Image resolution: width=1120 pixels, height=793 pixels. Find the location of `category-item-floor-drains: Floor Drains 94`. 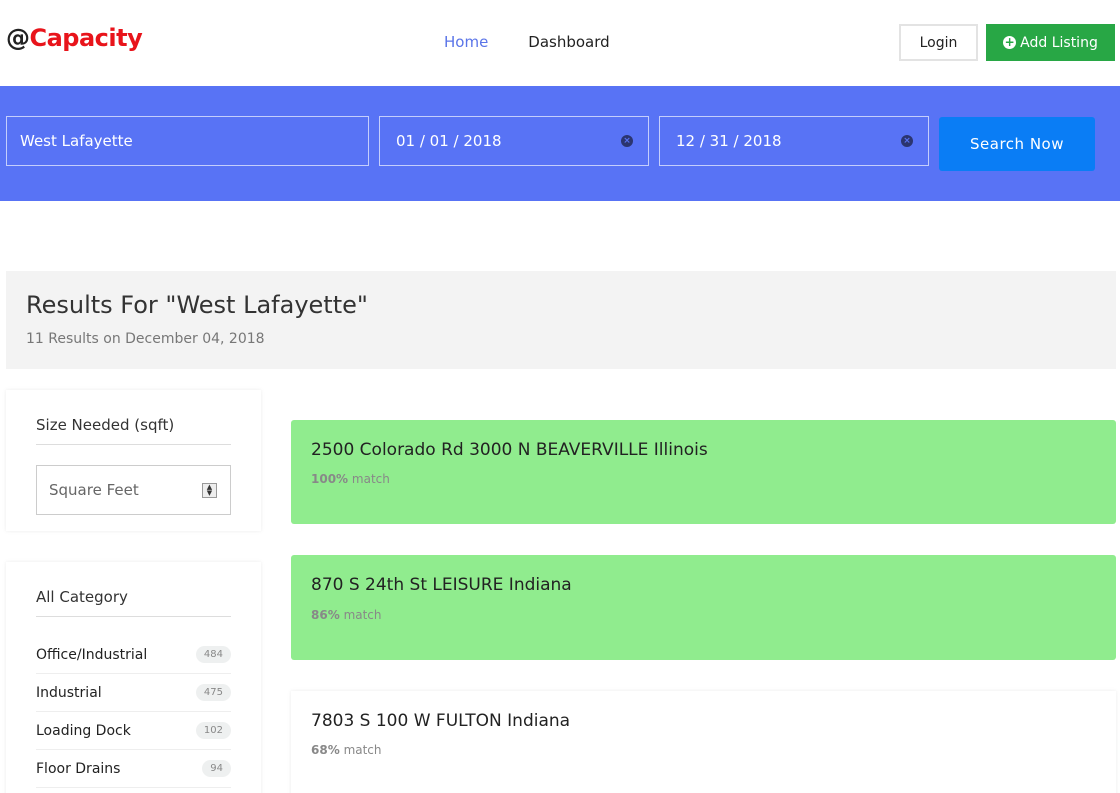

category-item-floor-drains: Floor Drains 94 is located at coordinates (133, 769).